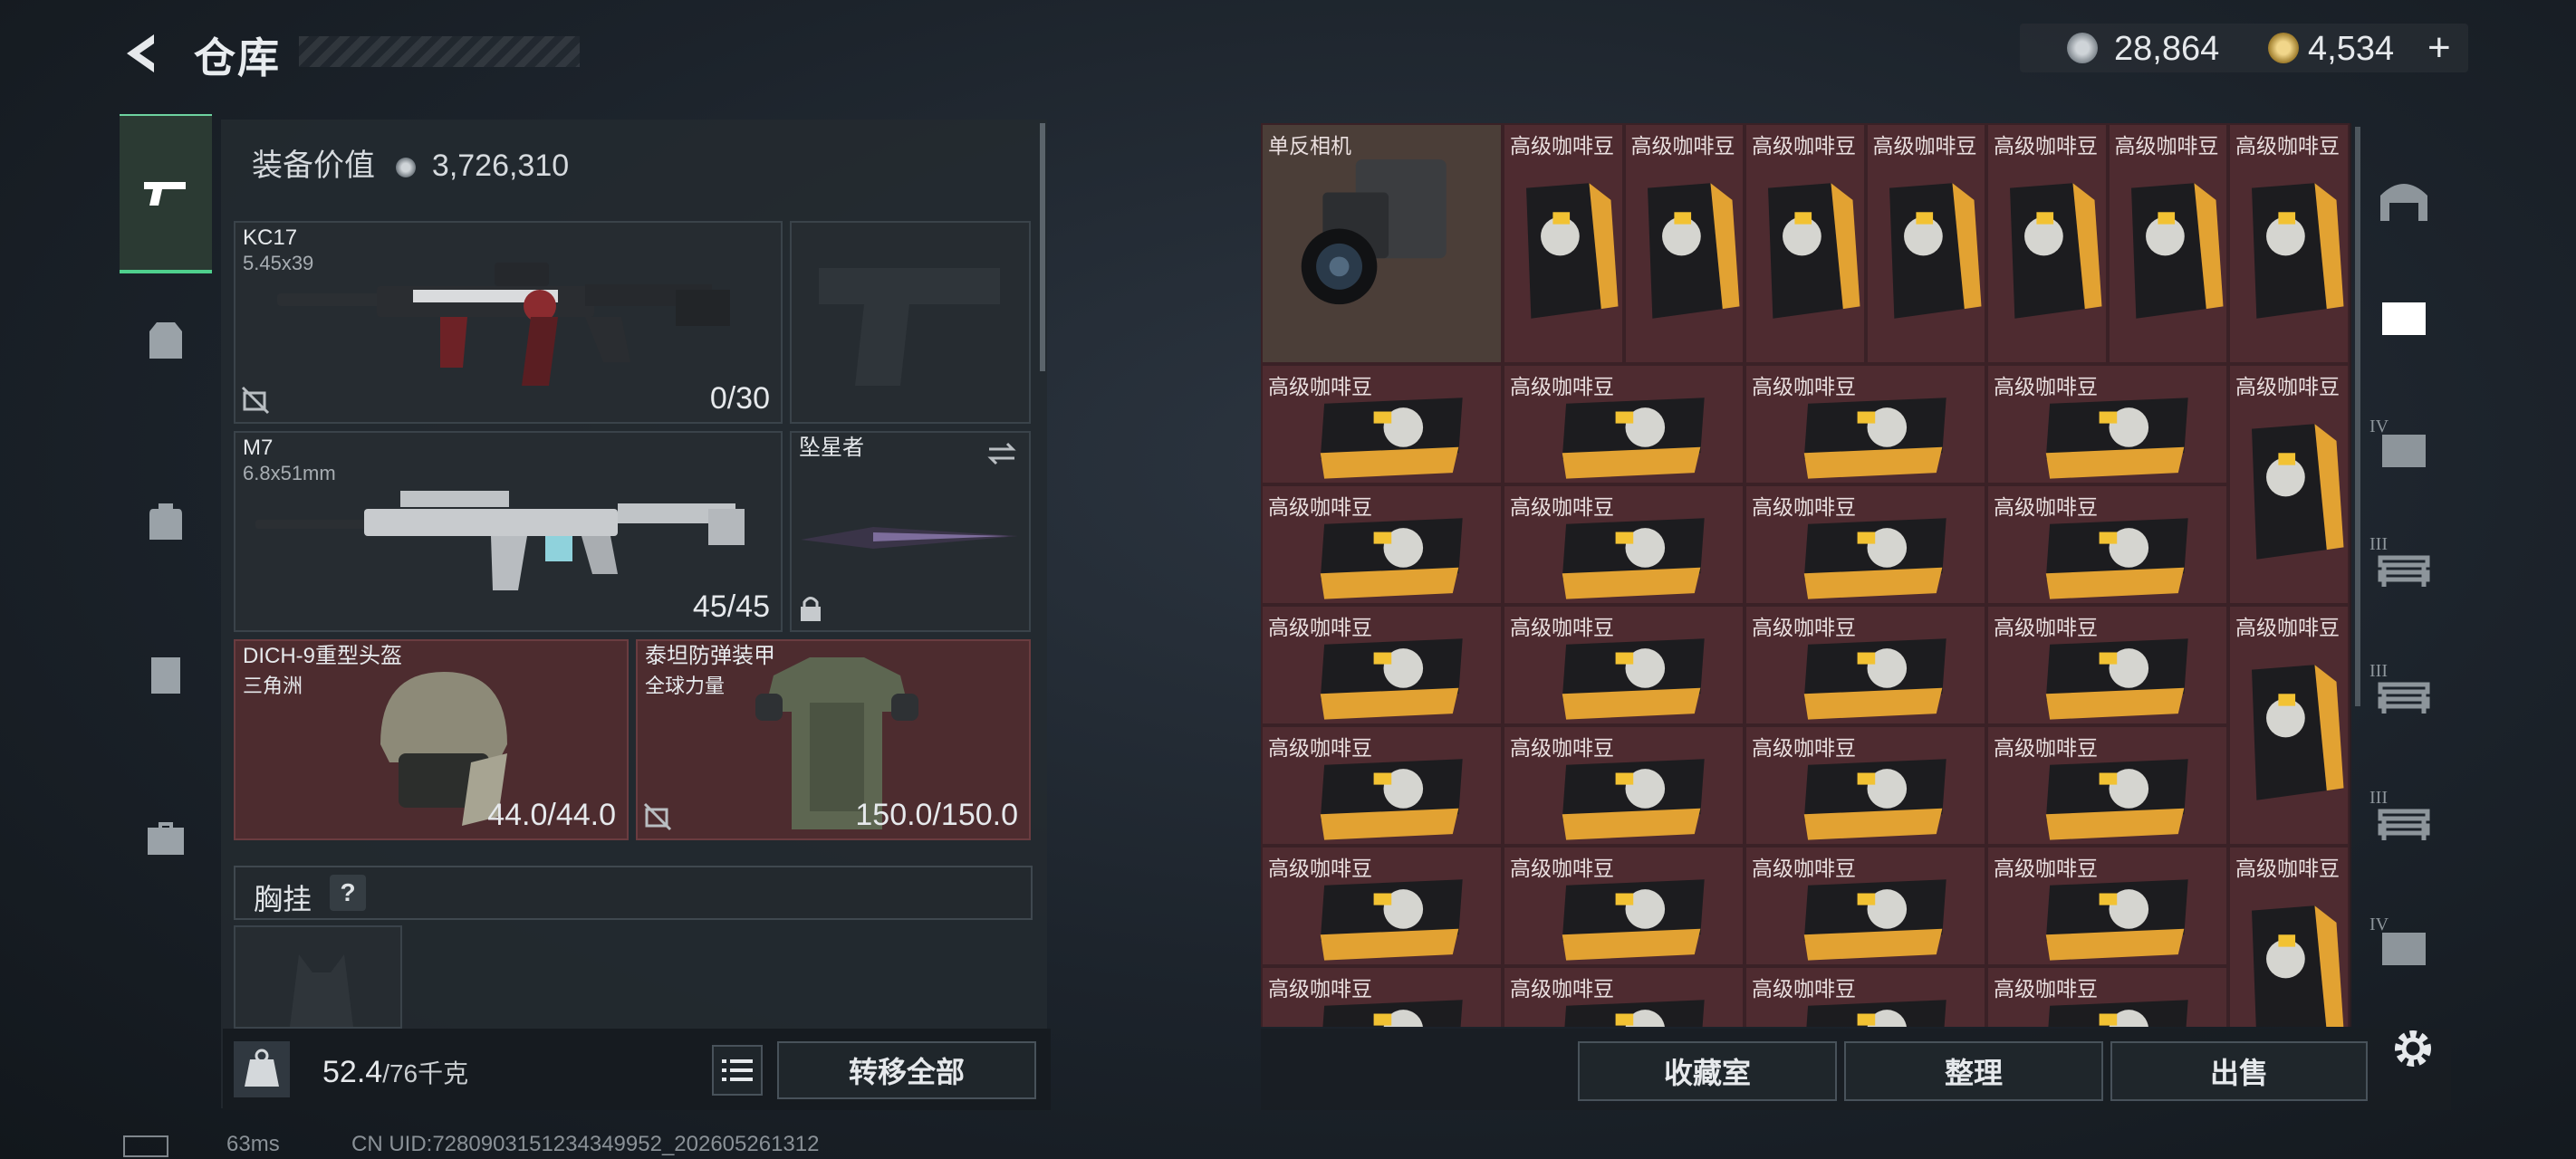 Image resolution: width=2576 pixels, height=1159 pixels. What do you see at coordinates (1707, 1071) in the screenshot?
I see `collection-room-button: 收藏室` at bounding box center [1707, 1071].